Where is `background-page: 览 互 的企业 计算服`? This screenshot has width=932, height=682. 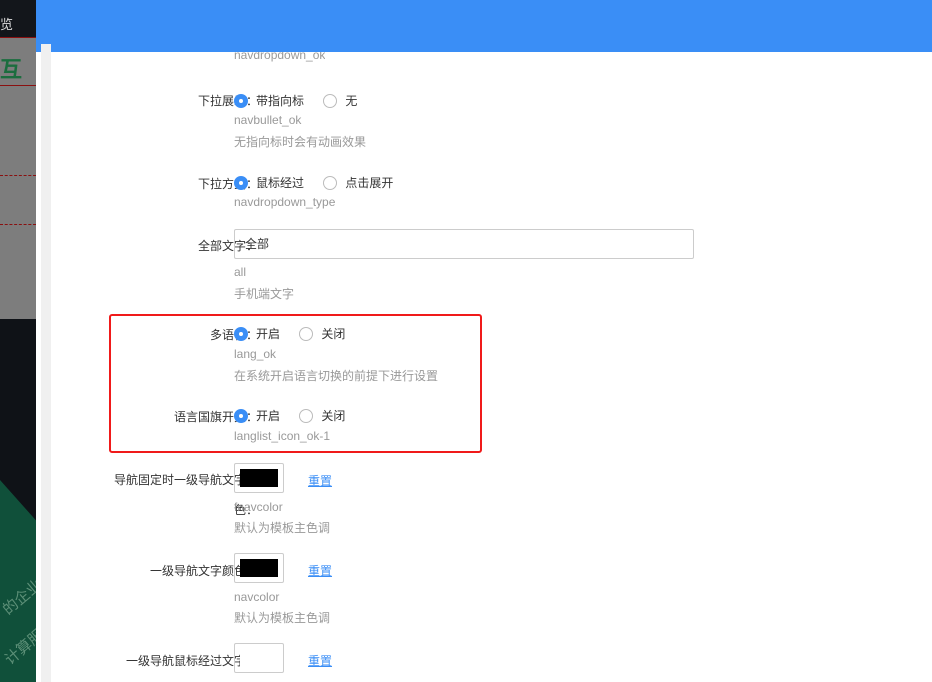
background-page: 览 互 的企业 计算服 is located at coordinates (18, 341).